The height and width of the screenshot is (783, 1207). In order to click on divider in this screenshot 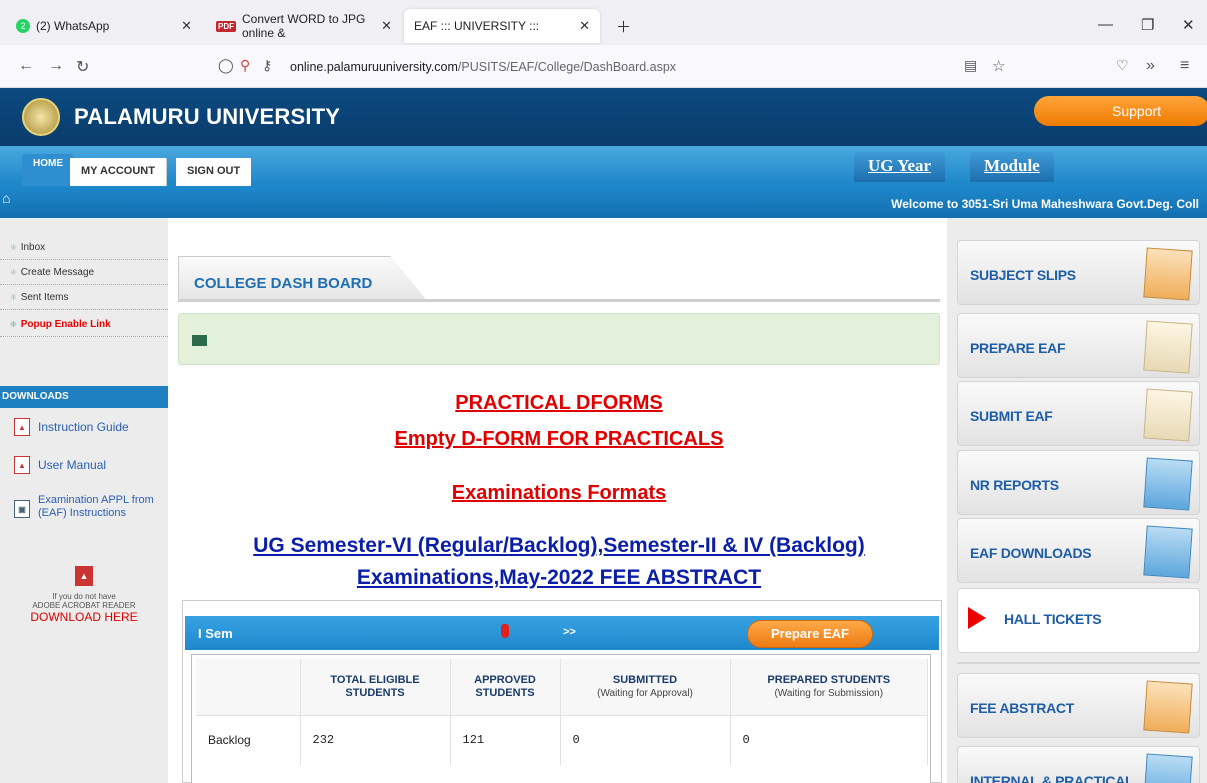, I will do `click(1078, 663)`.